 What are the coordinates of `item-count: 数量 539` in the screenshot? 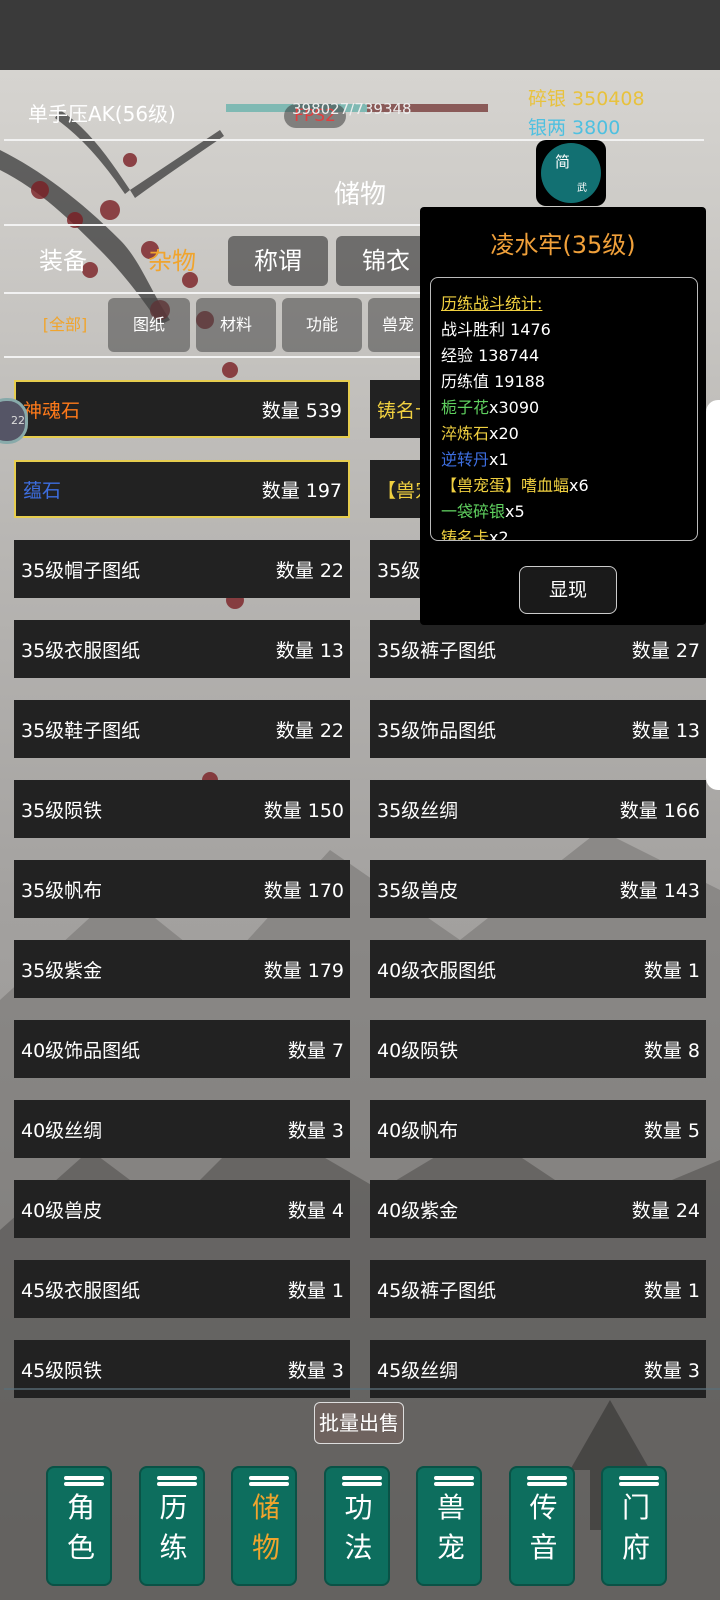 It's located at (301, 410).